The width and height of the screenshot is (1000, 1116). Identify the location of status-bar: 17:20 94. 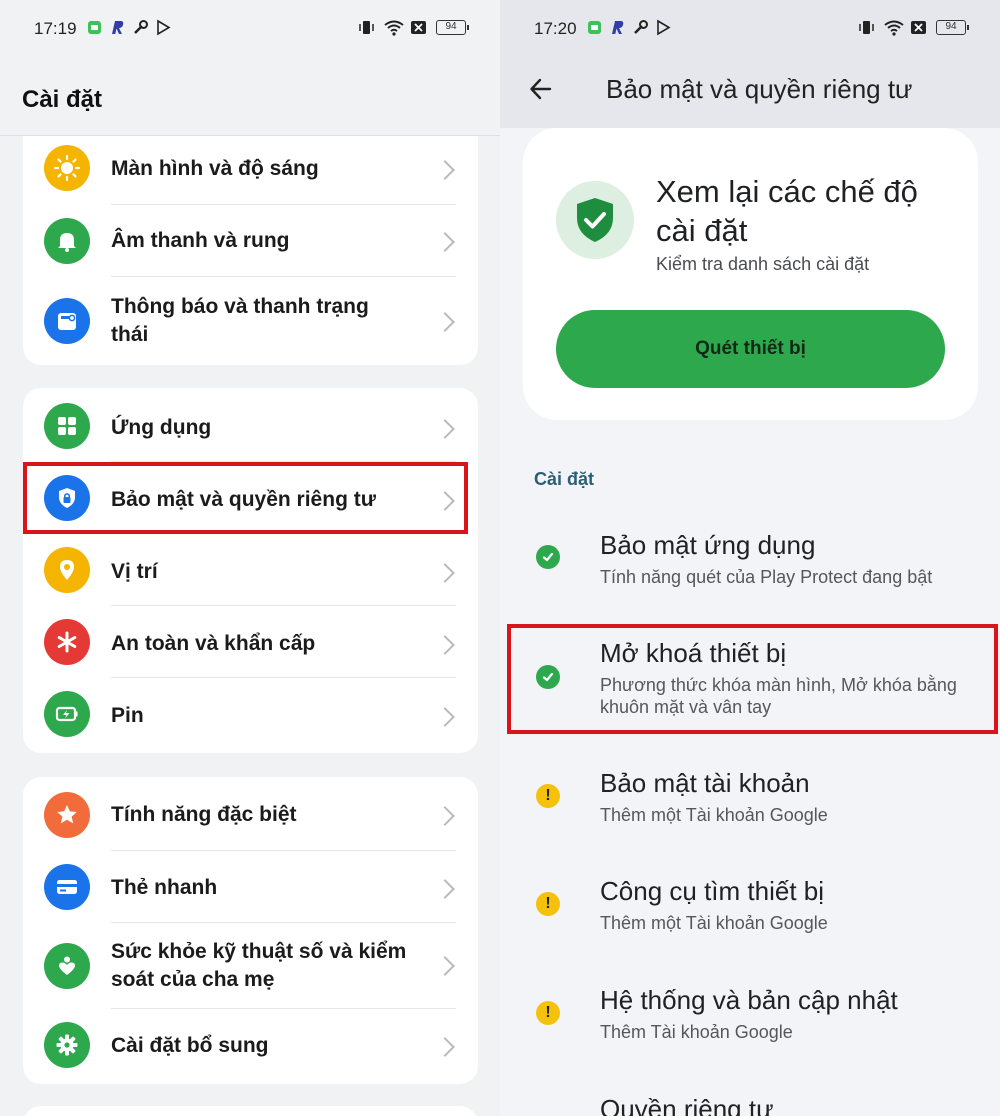
(750, 29).